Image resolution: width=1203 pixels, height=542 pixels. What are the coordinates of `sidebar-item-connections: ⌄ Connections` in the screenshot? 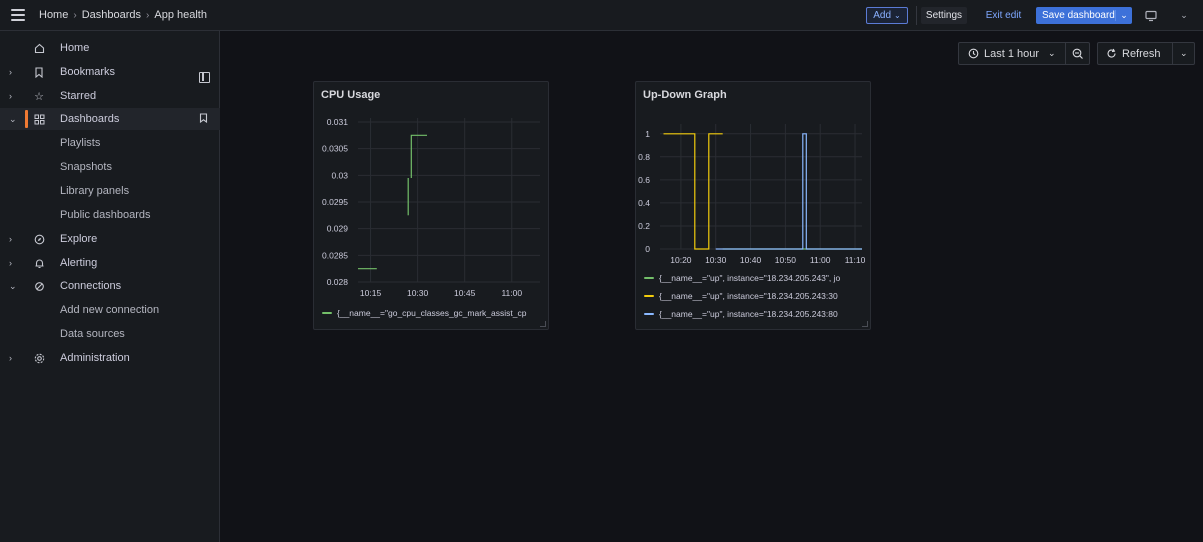 It's located at (110, 286).